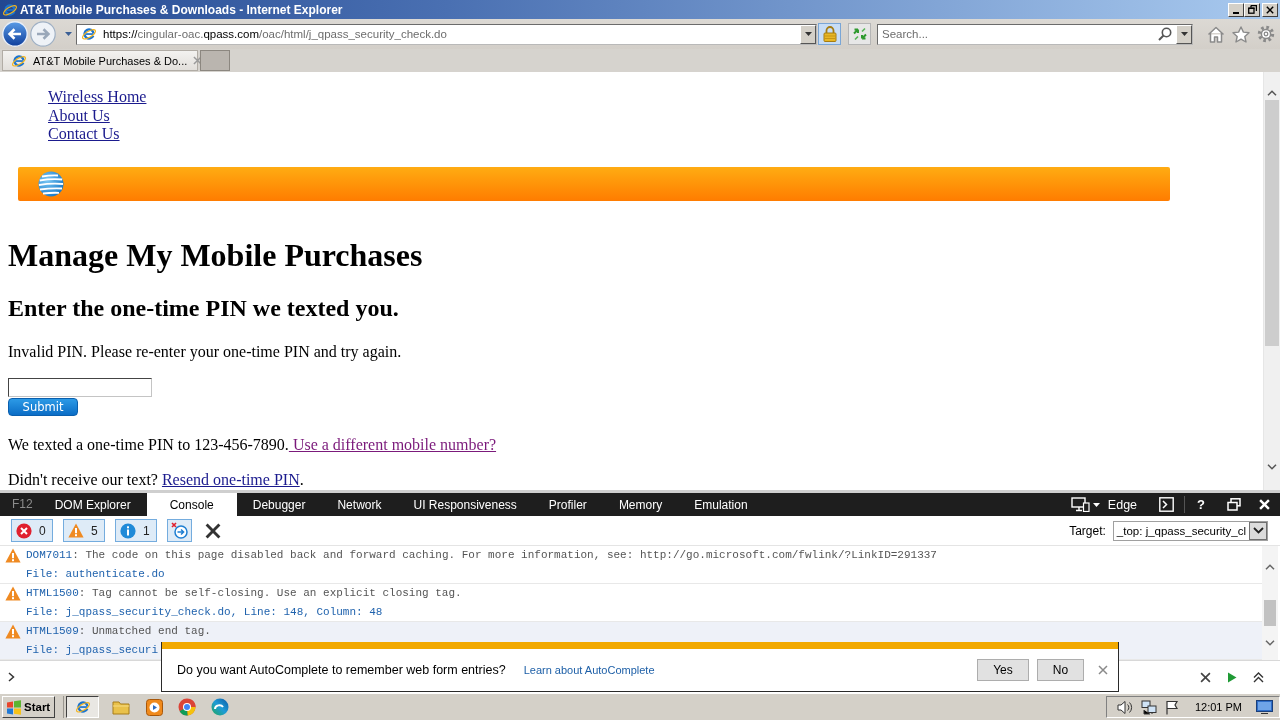  I want to click on show-desktop-button, so click(1264, 707).